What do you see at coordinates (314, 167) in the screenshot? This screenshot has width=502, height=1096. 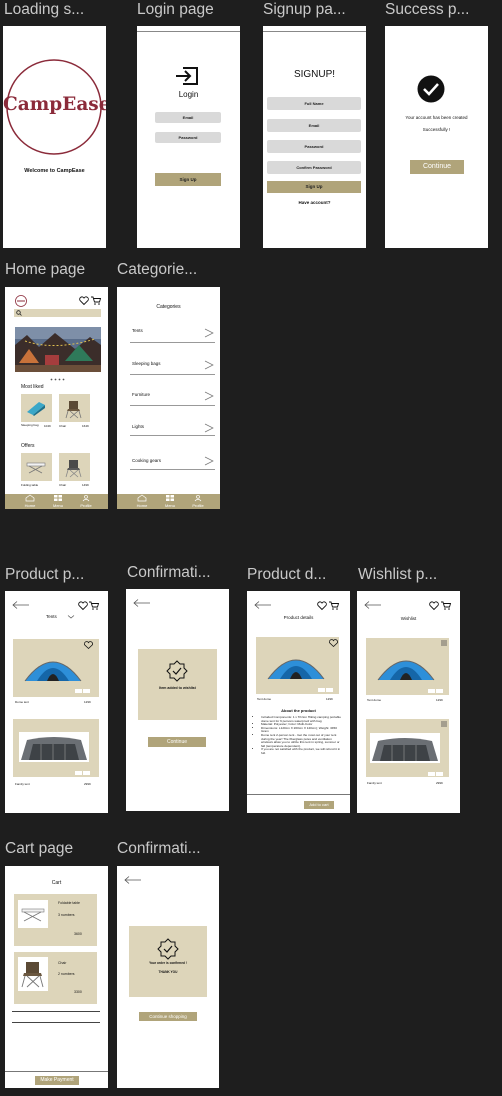 I see `confirm-password-field: Confirm Password` at bounding box center [314, 167].